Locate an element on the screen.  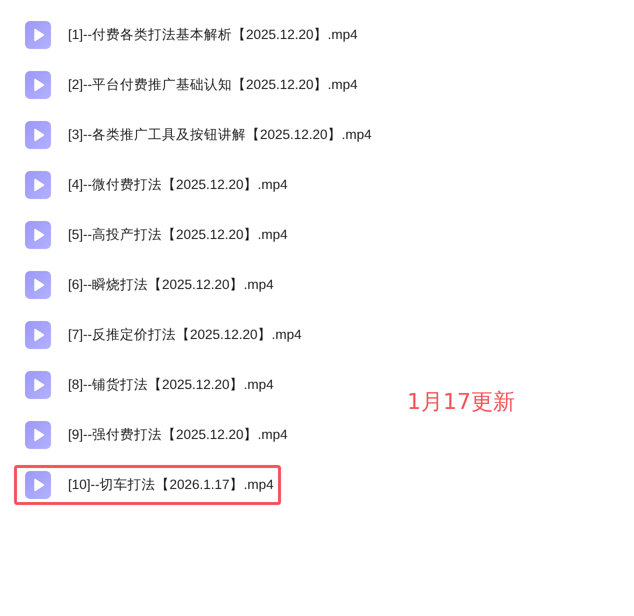
file-name: [7]--反推定价打法【2025.12.20】.mp4 is located at coordinates (185, 335).